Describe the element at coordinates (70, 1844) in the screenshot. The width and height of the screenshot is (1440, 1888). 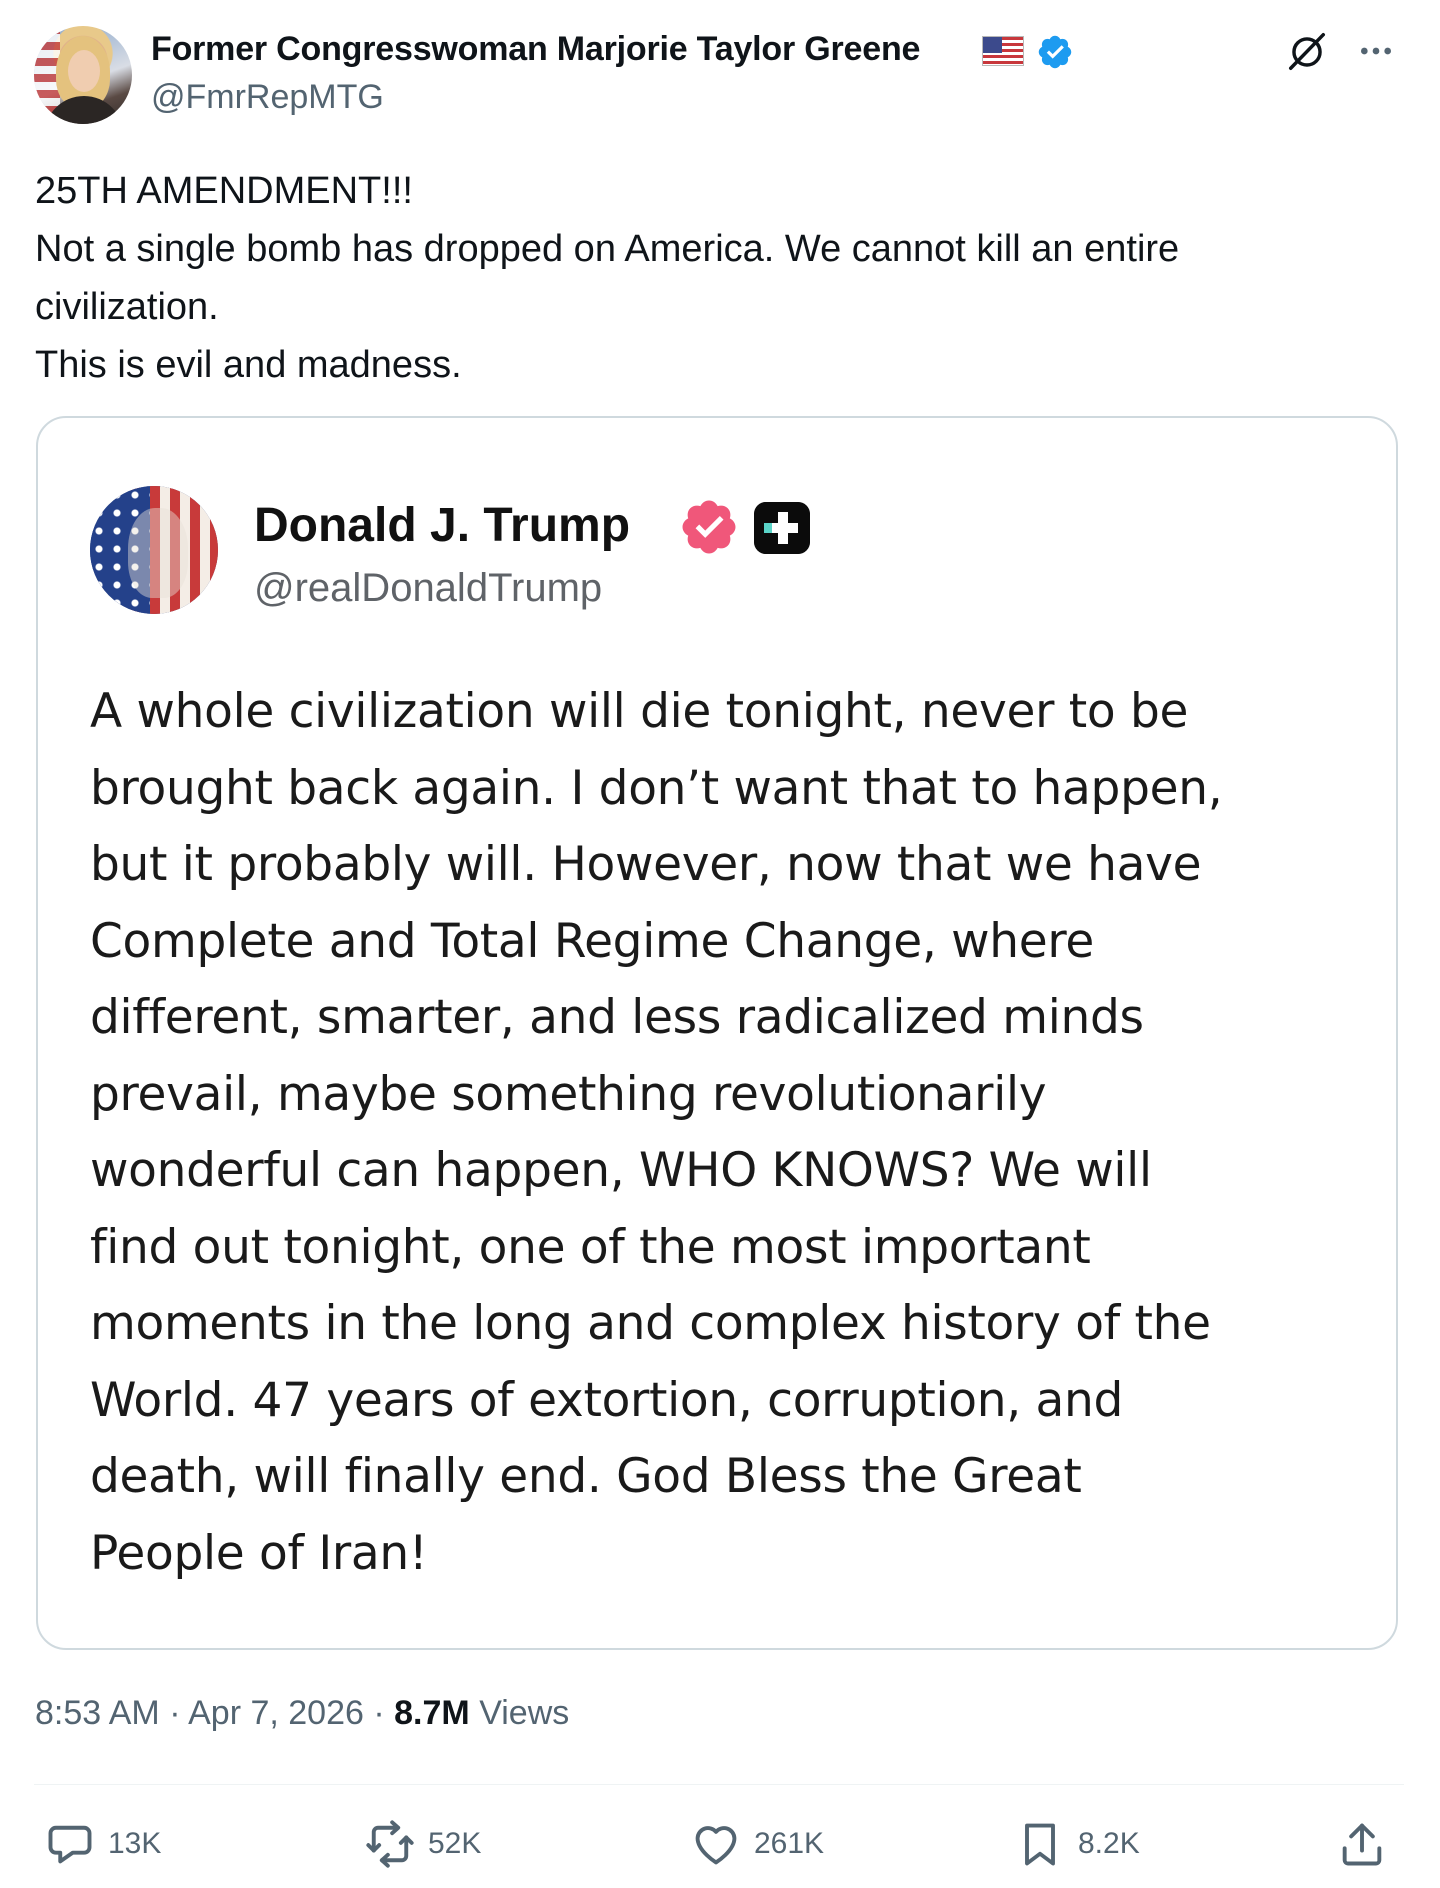
I see `reply-icon` at that location.